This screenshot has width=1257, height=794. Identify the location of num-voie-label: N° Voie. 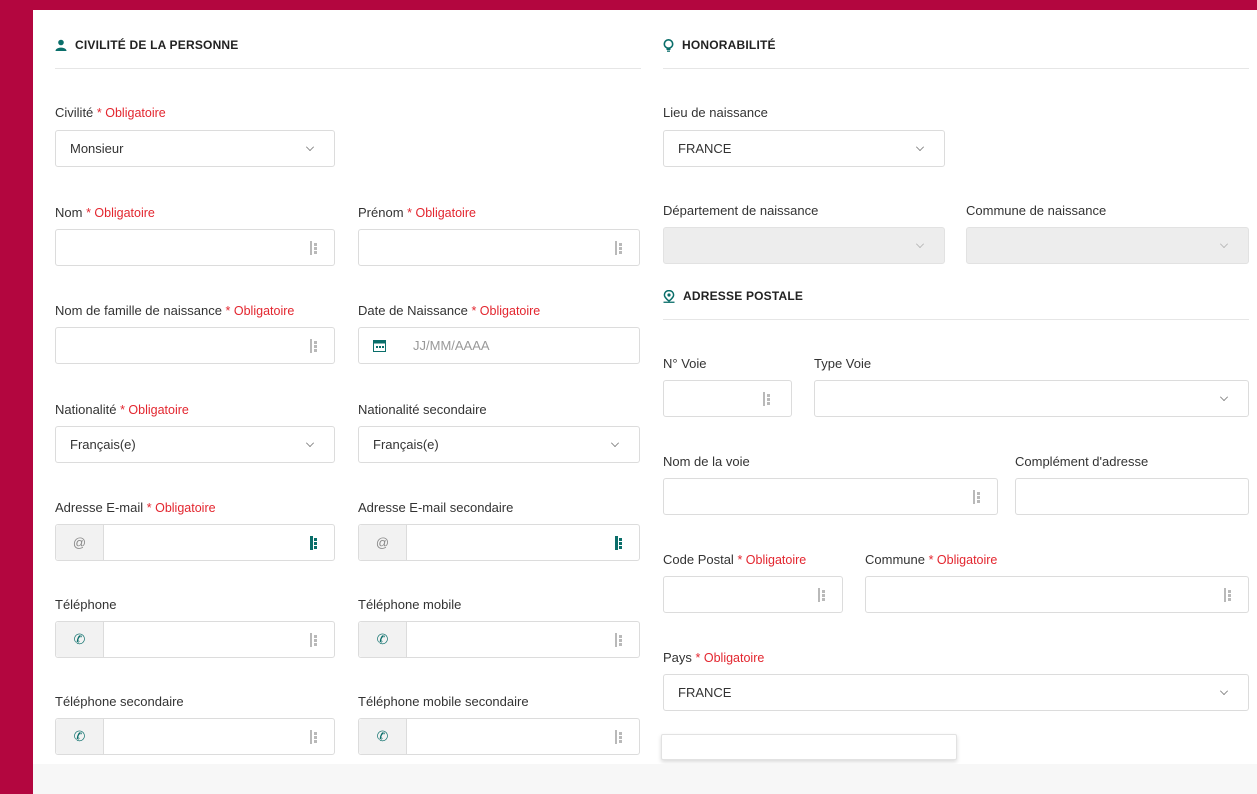
(685, 363).